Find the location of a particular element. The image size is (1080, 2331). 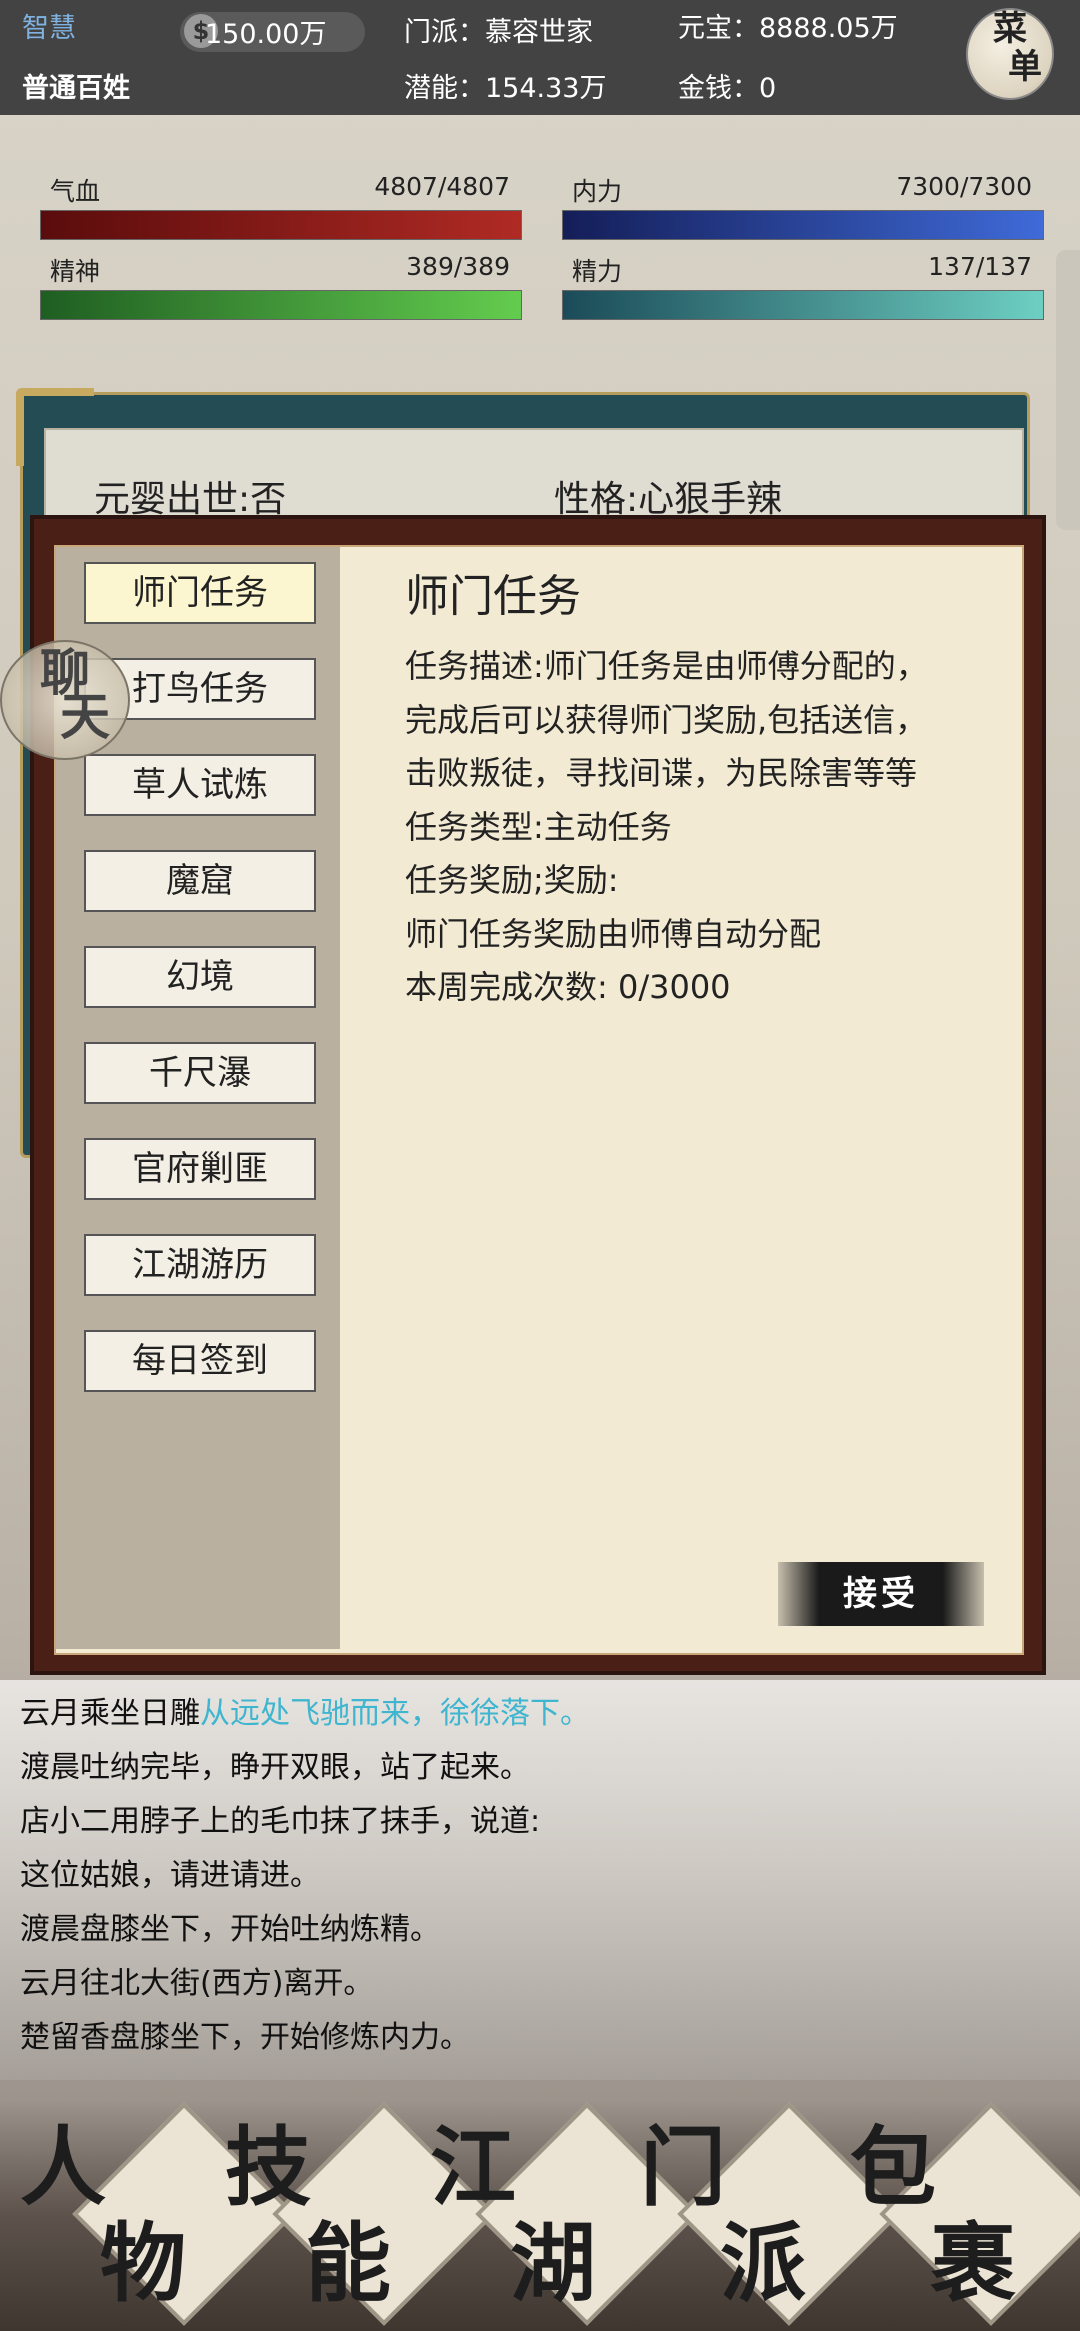

spirit-label: 精神 is located at coordinates (75, 271).